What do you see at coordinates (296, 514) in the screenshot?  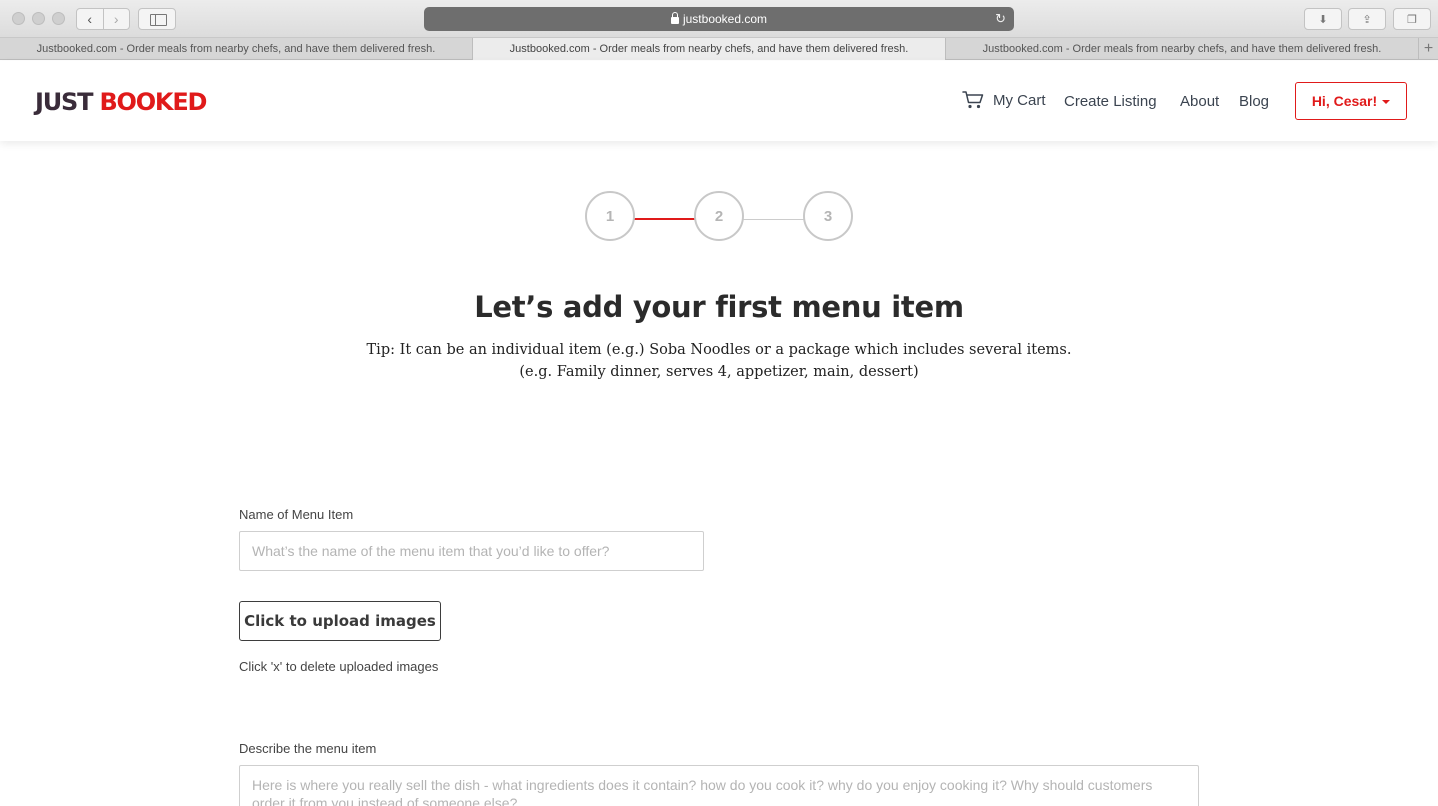 I see `name-label: Name of Menu Item` at bounding box center [296, 514].